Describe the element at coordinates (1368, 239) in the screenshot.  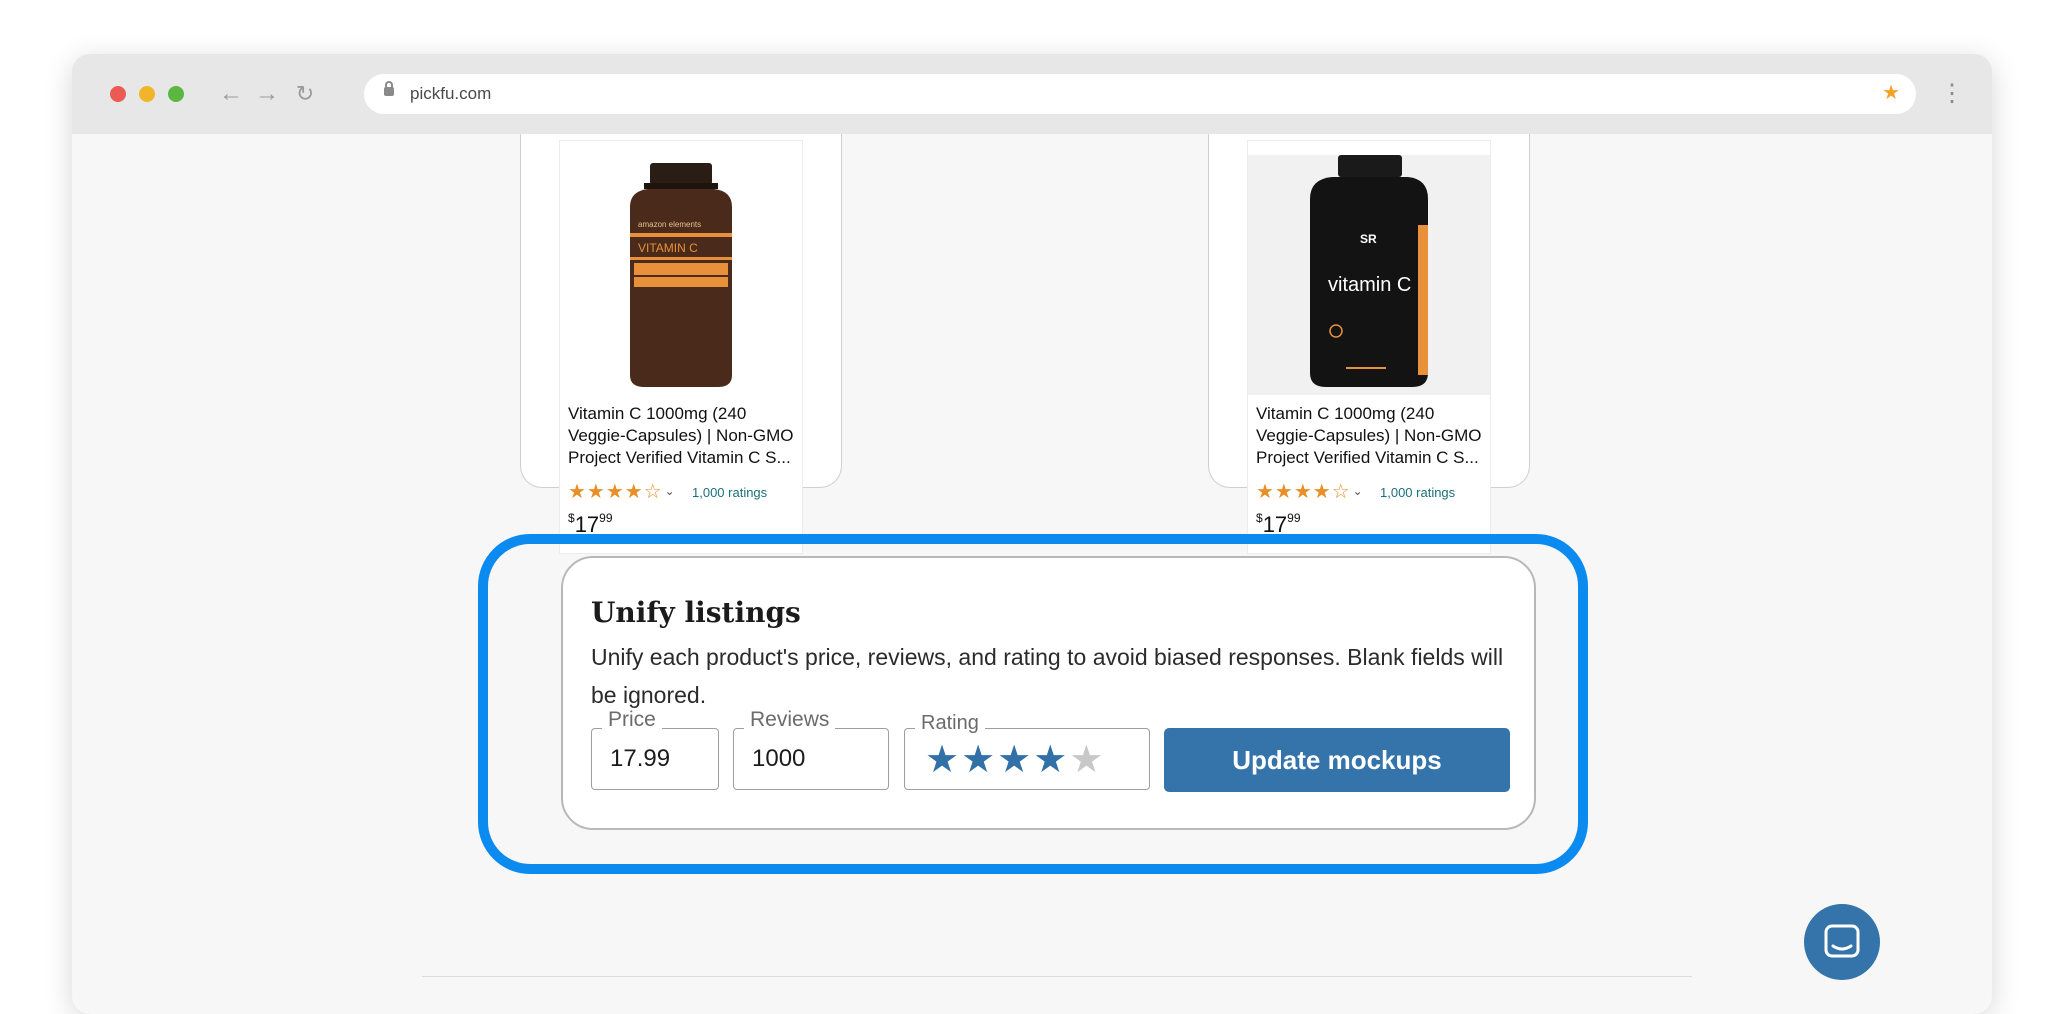
I see `svg-text: SR` at that location.